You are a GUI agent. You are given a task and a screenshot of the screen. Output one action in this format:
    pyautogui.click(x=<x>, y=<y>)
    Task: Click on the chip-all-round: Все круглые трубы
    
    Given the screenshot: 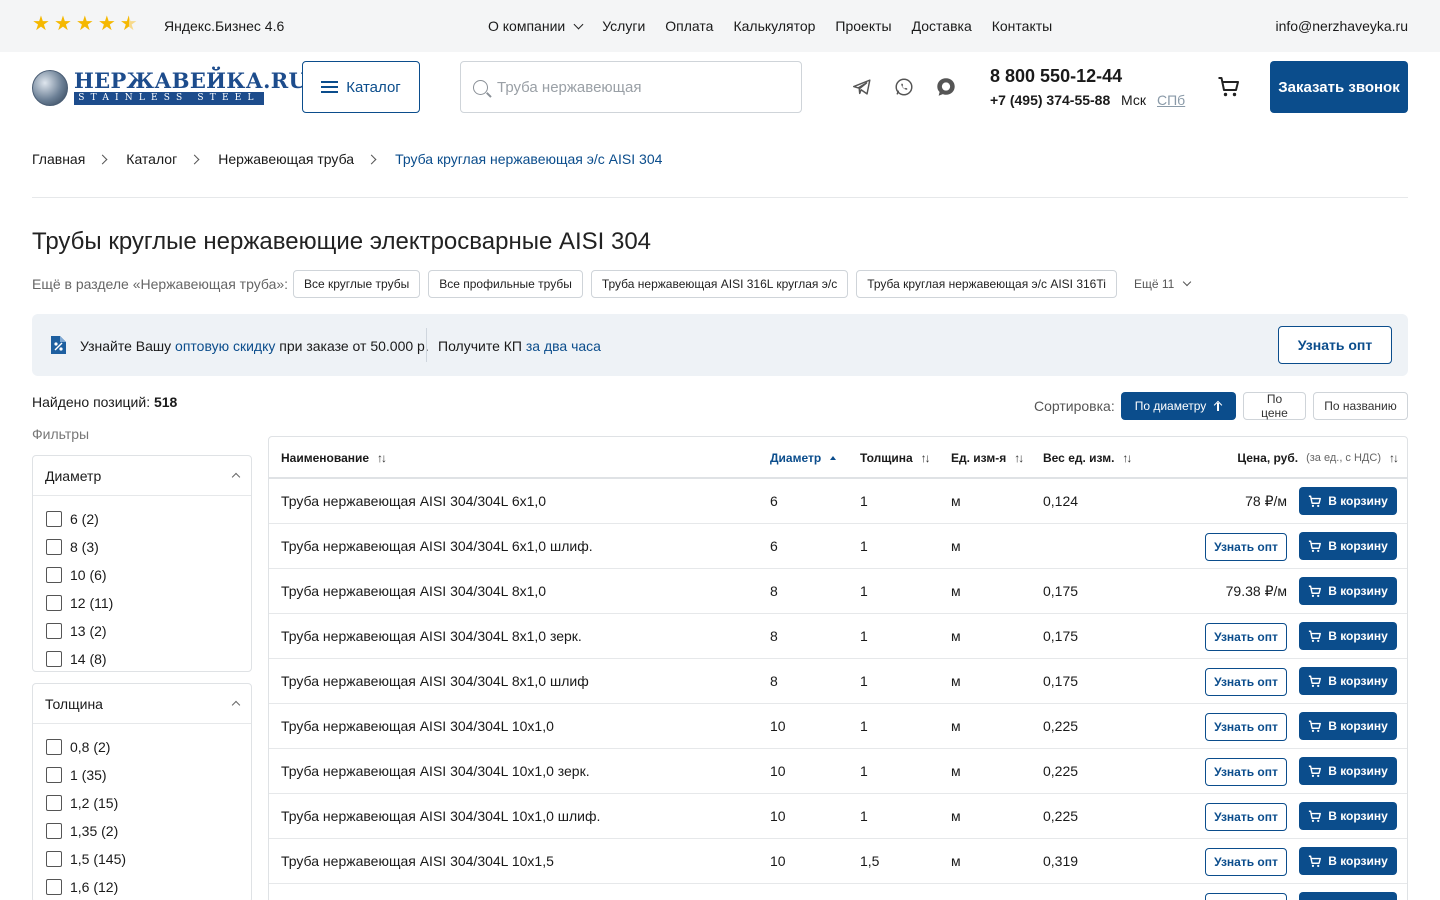 What is the action you would take?
    pyautogui.click(x=357, y=284)
    